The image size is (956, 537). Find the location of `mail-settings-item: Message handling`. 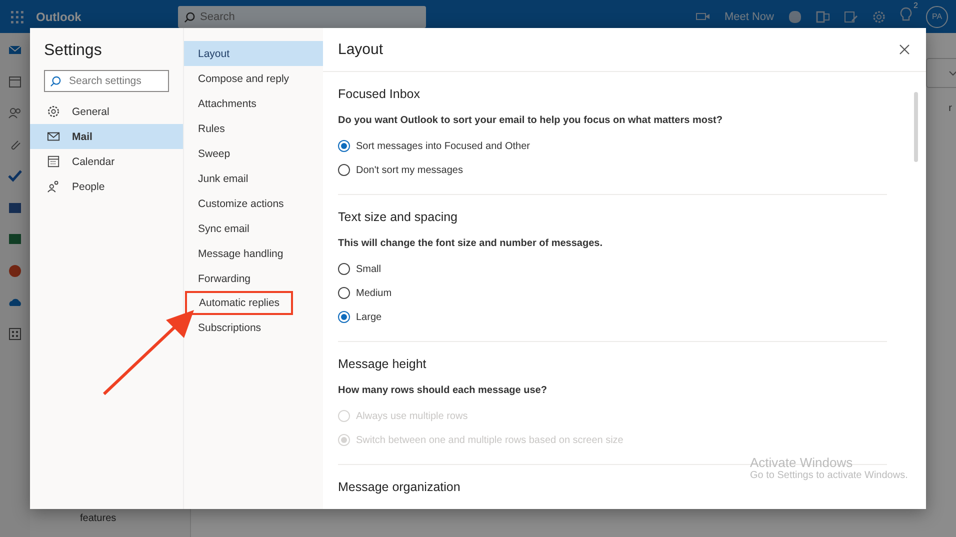

mail-settings-item: Message handling is located at coordinates (253, 253).